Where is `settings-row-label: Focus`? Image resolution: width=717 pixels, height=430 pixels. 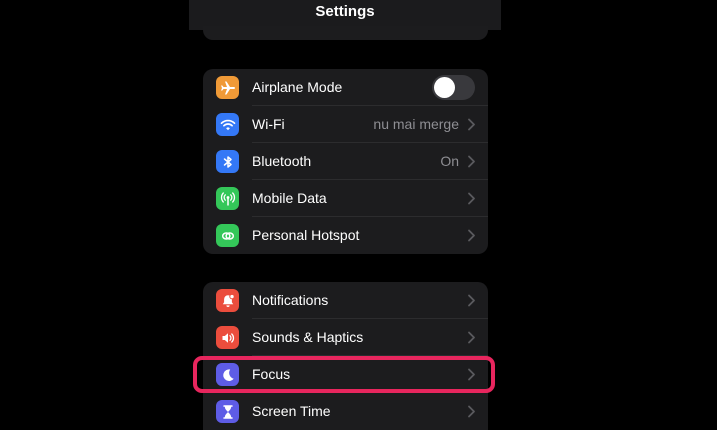
settings-row-label: Focus is located at coordinates (271, 374).